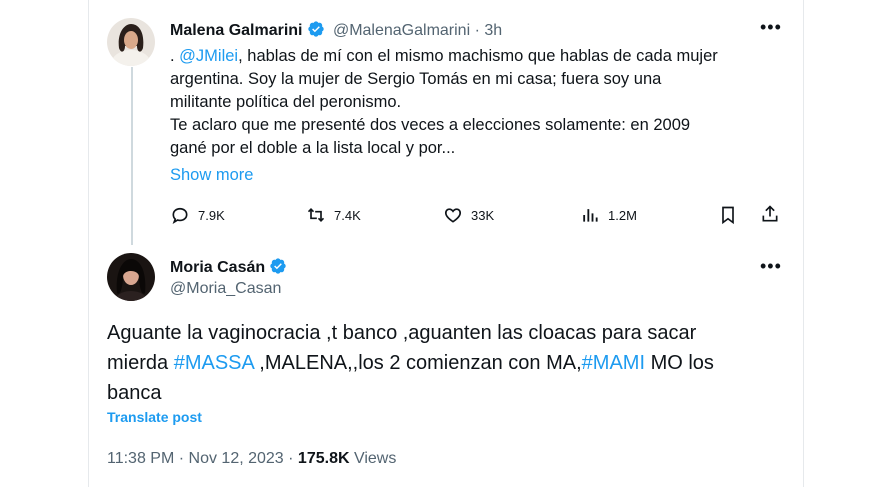 This screenshot has width=880, height=487. What do you see at coordinates (154, 417) in the screenshot?
I see `translate-post-link: Translate post` at bounding box center [154, 417].